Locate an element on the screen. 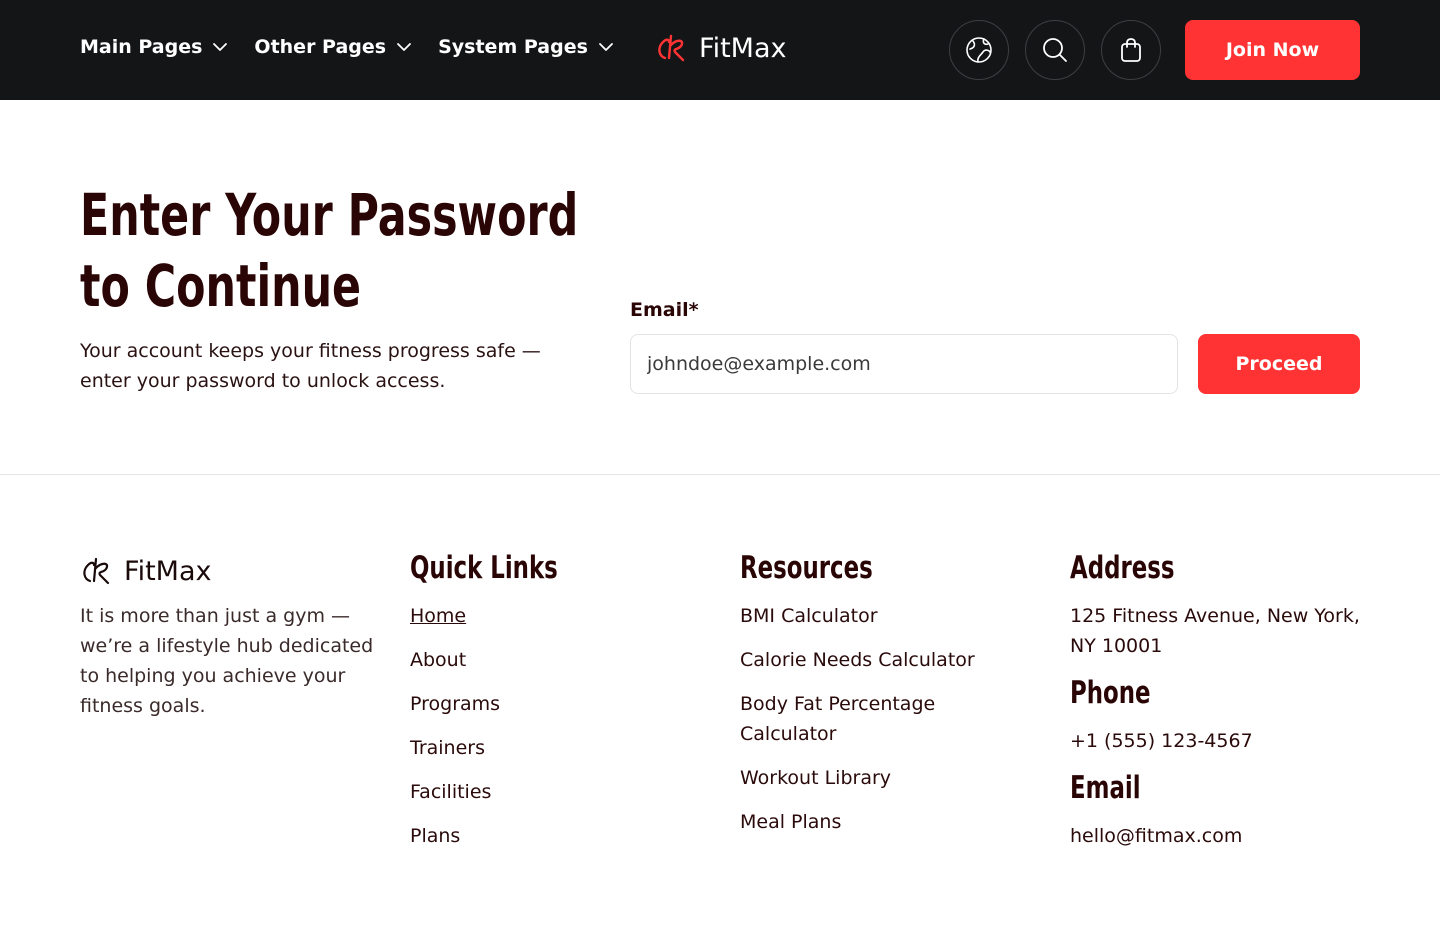  address-title: Address is located at coordinates (1122, 568).